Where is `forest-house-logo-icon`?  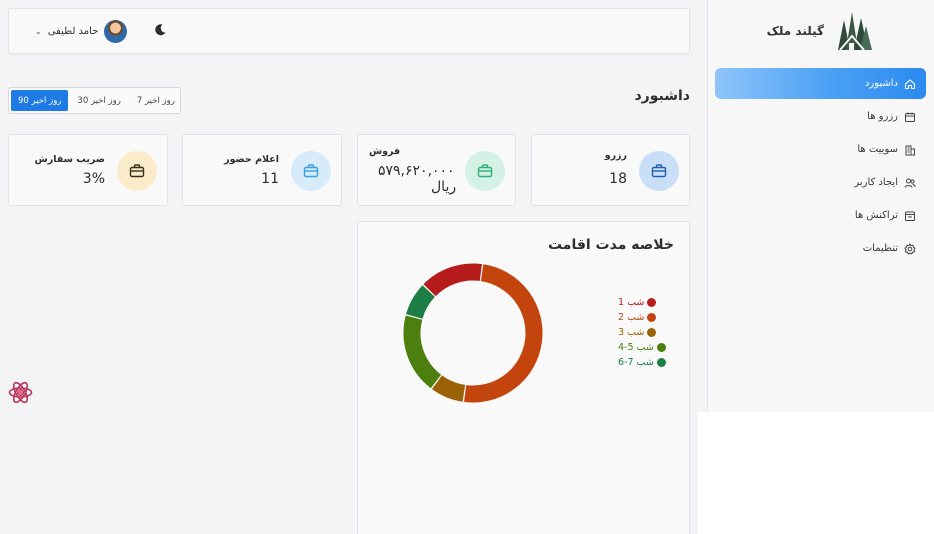 forest-house-logo-icon is located at coordinates (855, 31).